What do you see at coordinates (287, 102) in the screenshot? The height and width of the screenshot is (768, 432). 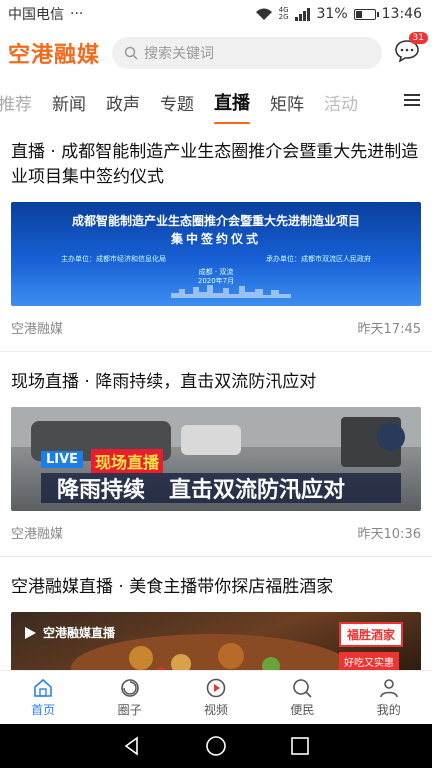 I see `tab-matrix: 矩阵` at bounding box center [287, 102].